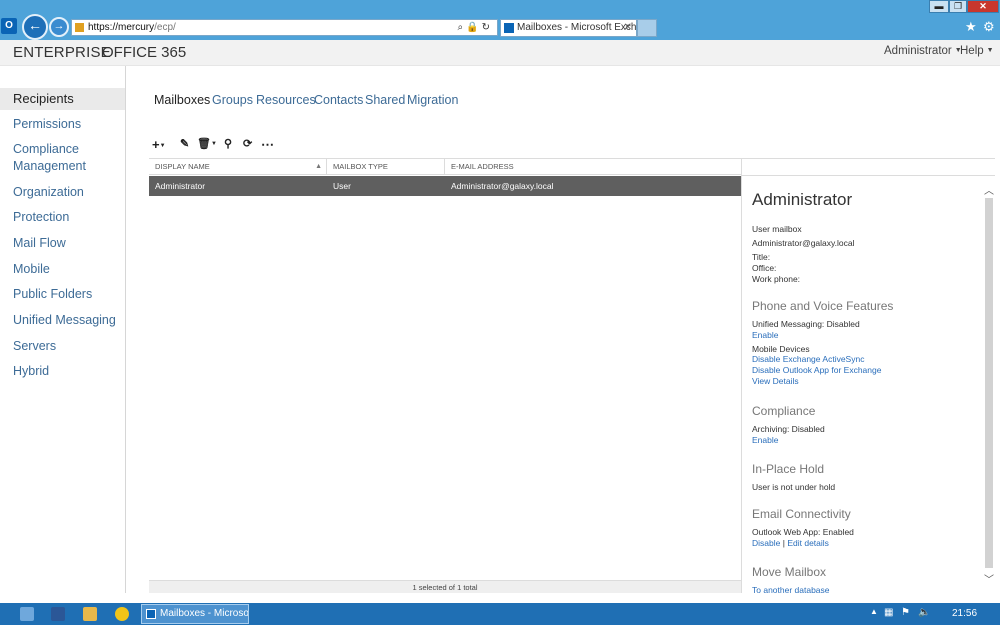  Describe the element at coordinates (803, 243) in the screenshot. I see `details-email: Administrator@galaxy.local` at that location.